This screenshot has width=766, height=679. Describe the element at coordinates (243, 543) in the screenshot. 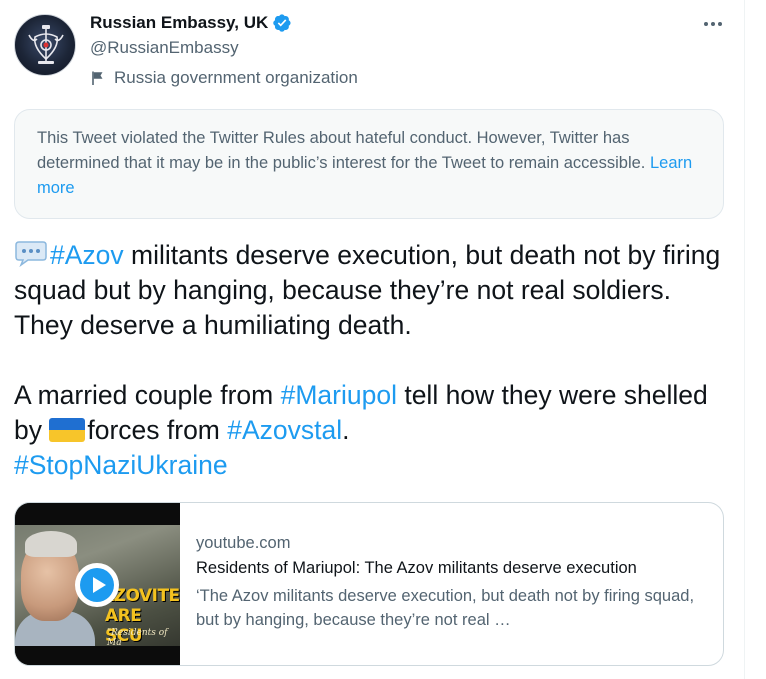

I see `card-domain: youtube.com` at that location.